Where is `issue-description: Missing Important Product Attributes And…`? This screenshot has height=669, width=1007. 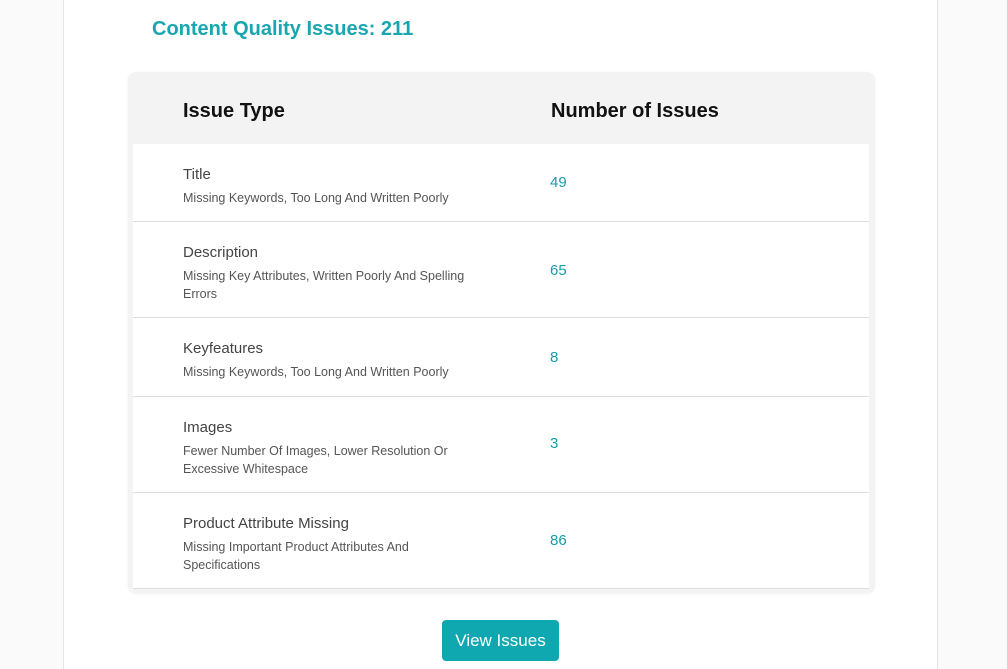
issue-description: Missing Important Product Attributes And… is located at coordinates (296, 556).